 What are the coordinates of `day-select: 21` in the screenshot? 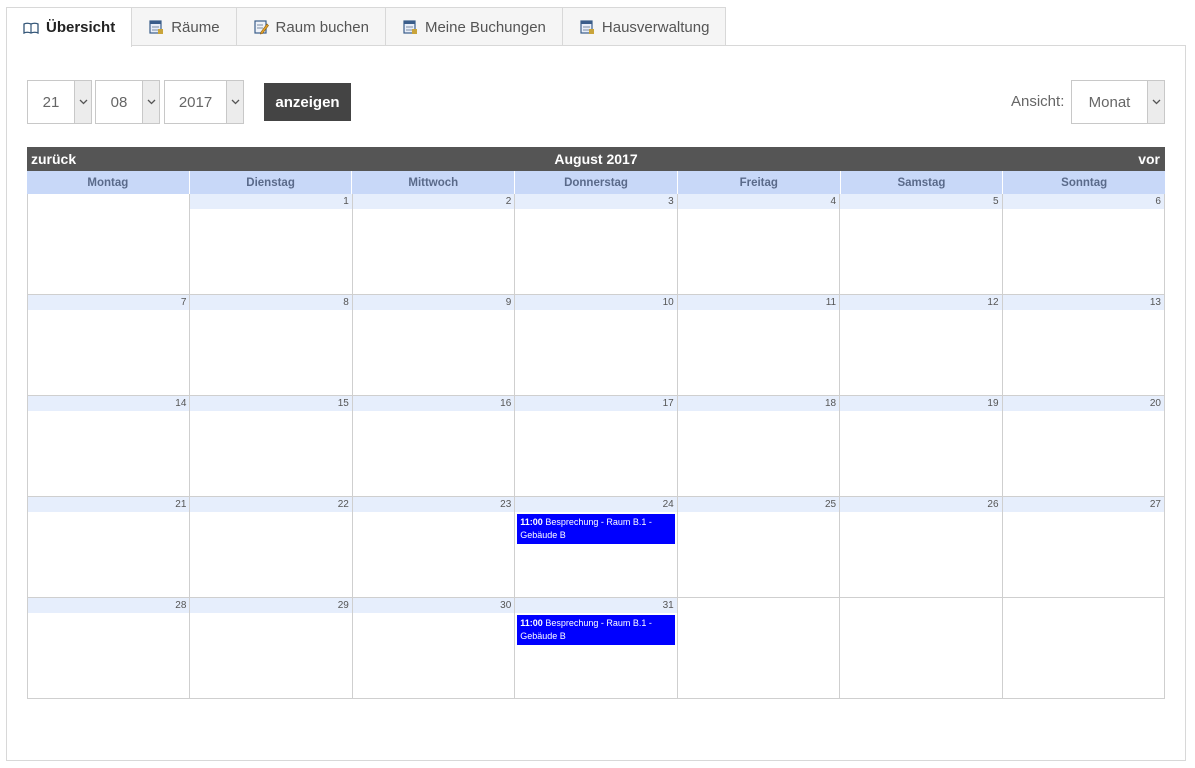 It's located at (59, 102).